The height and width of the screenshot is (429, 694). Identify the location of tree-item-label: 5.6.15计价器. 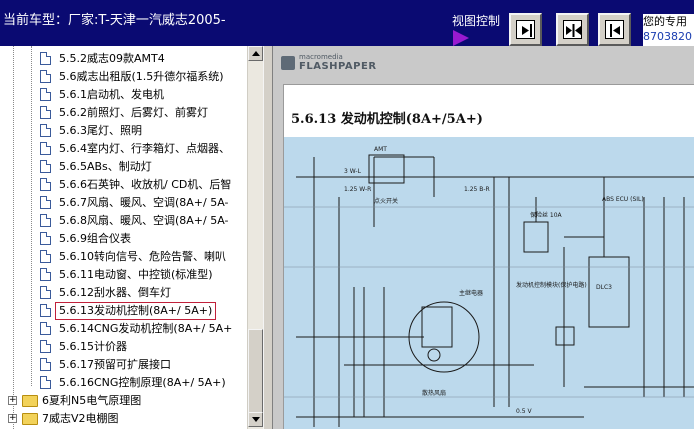
(93, 346).